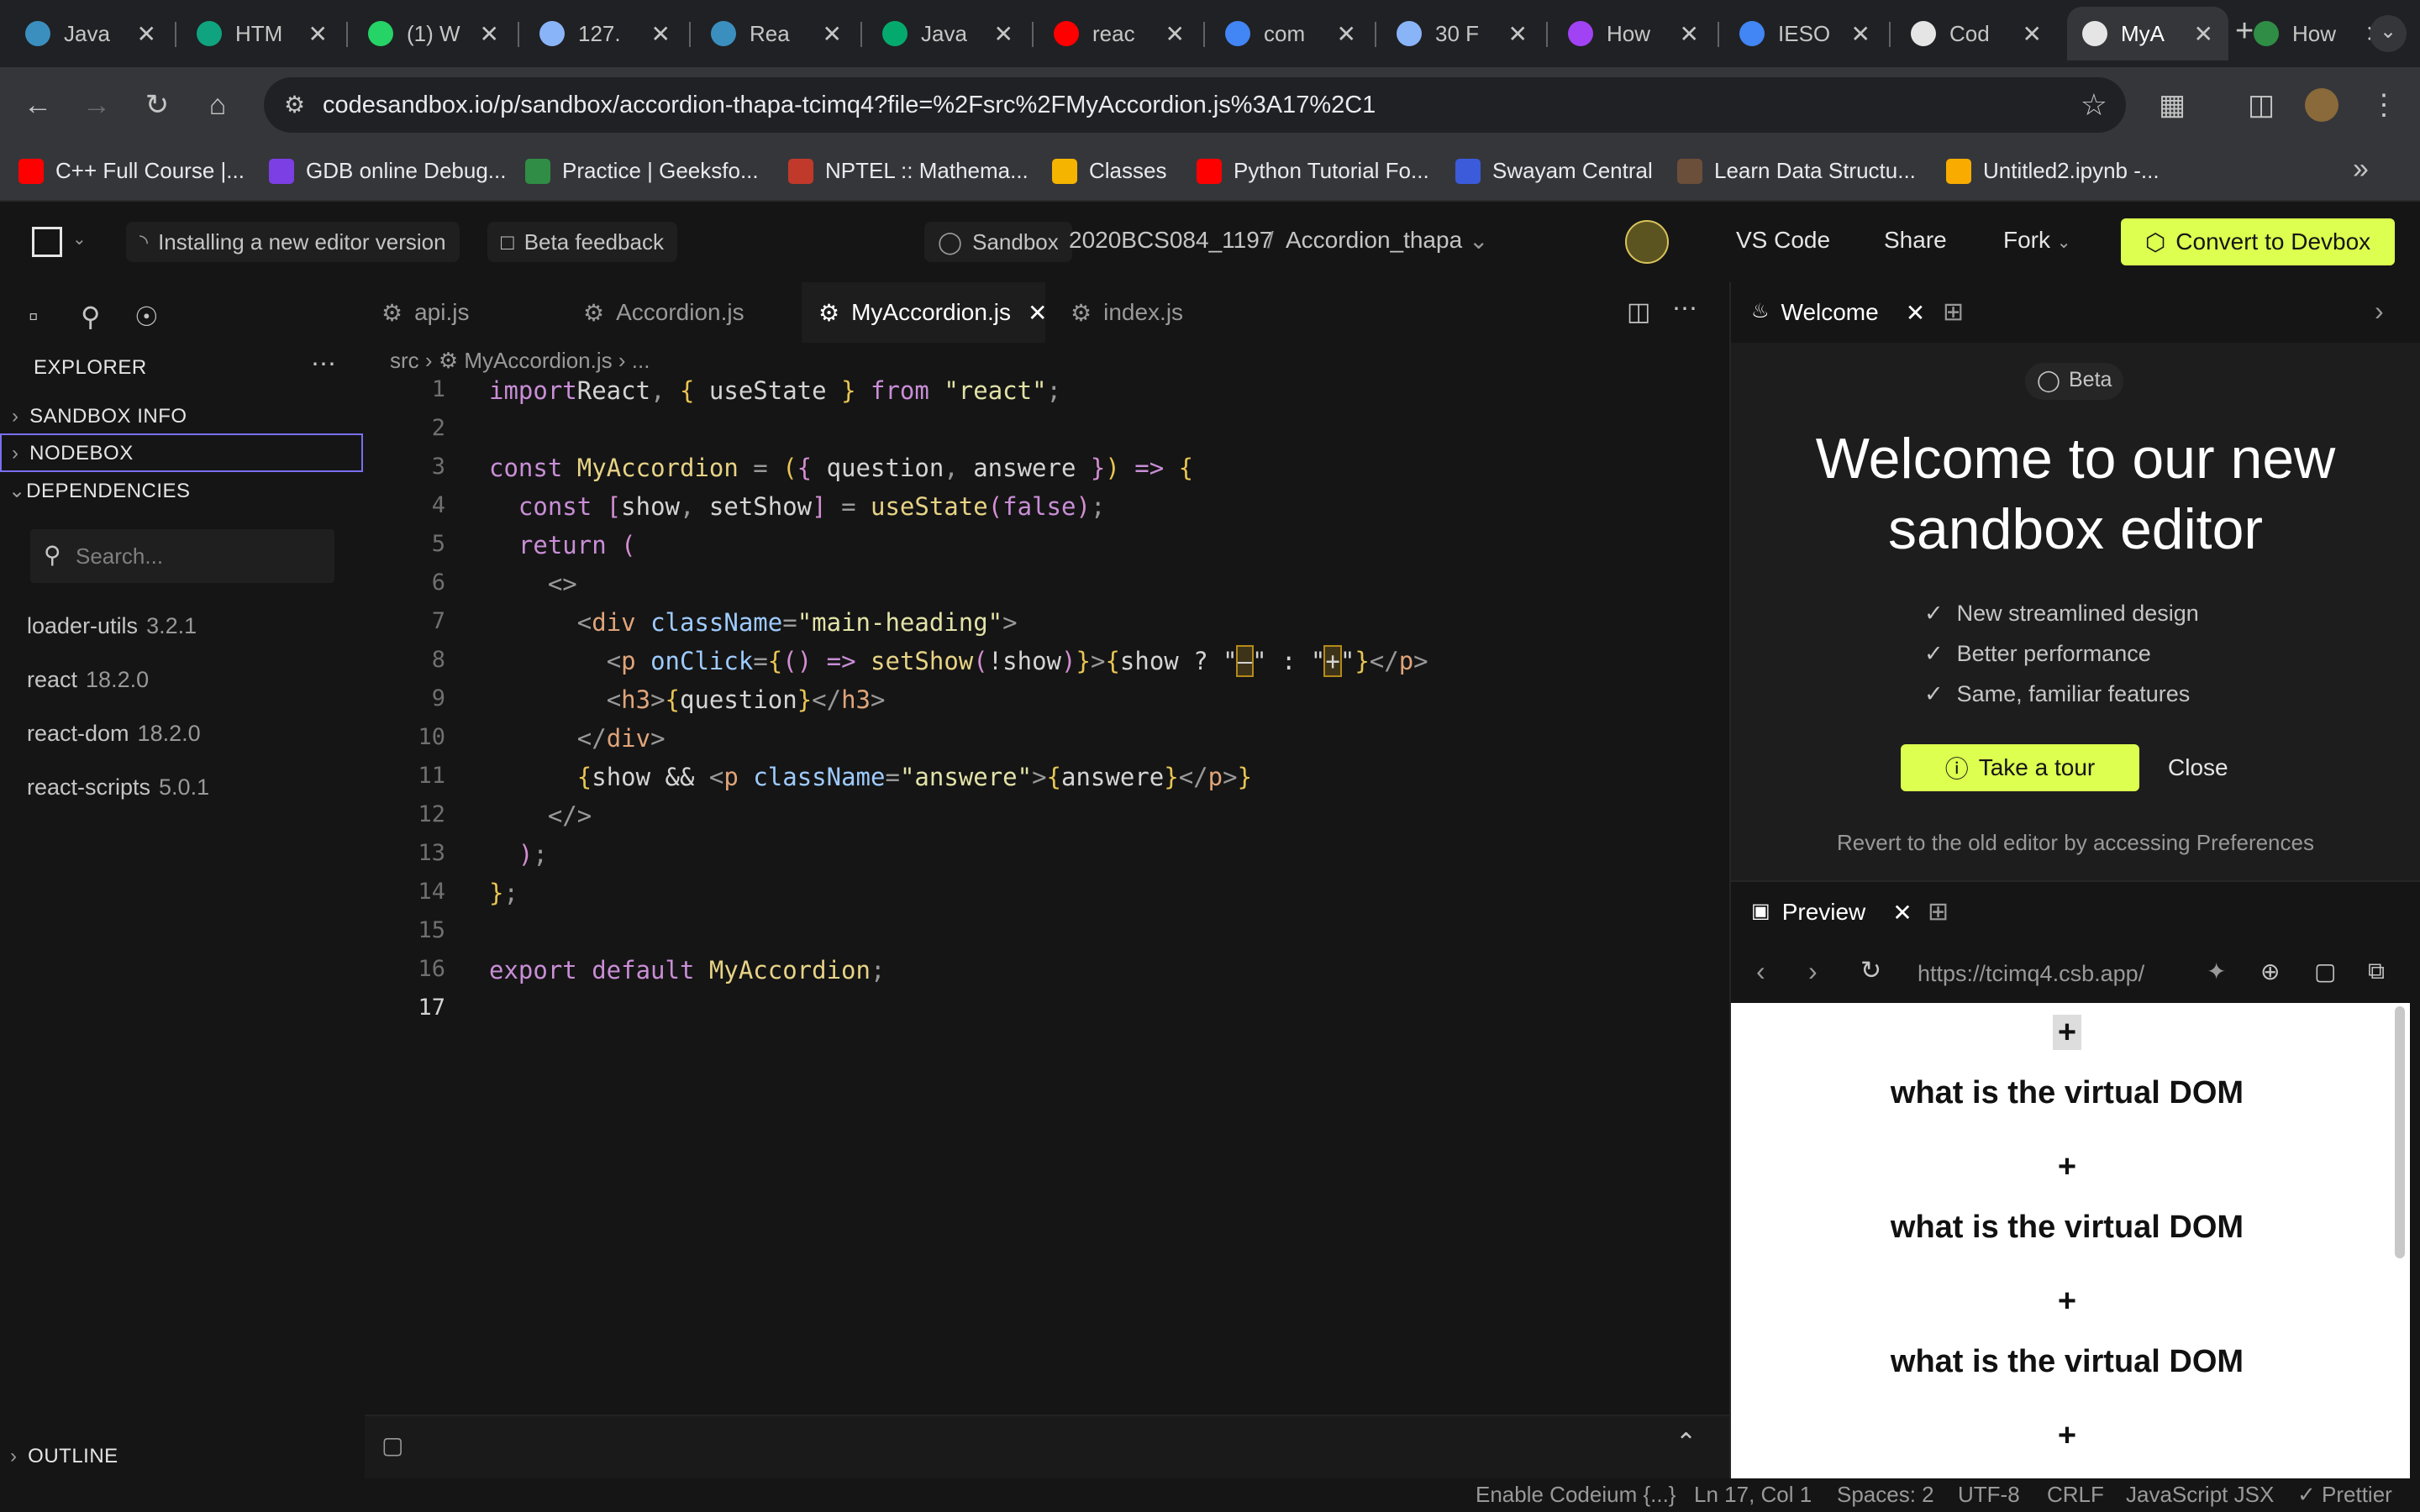 Image resolution: width=2420 pixels, height=1512 pixels. I want to click on tab-search-icon: ⌄, so click(2389, 33).